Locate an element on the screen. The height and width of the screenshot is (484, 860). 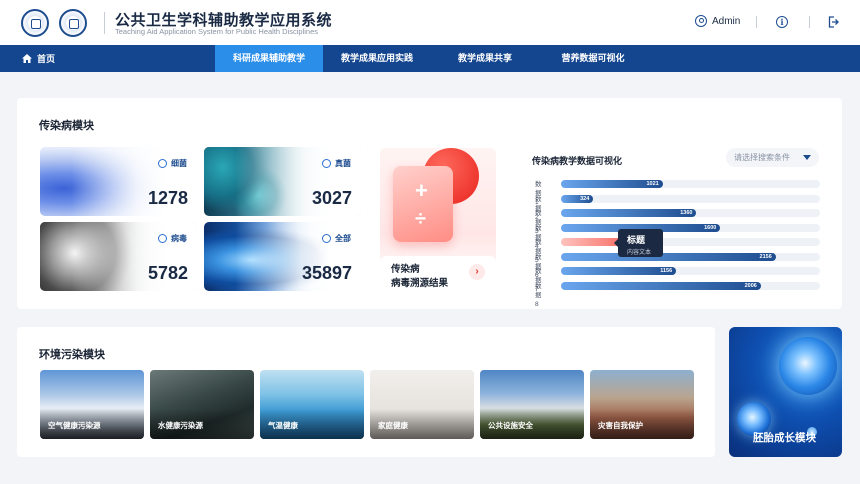
tile-label: 真菌 is located at coordinates (343, 163).